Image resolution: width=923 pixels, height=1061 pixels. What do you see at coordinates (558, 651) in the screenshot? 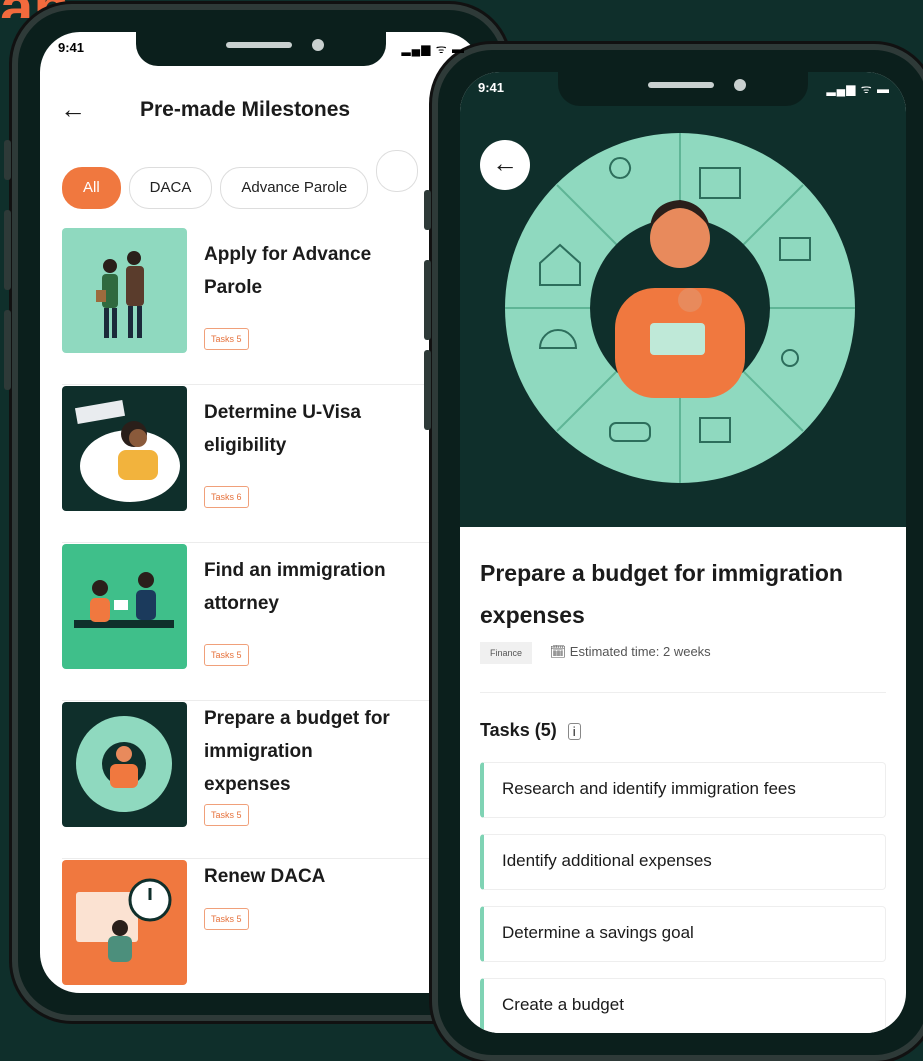
I see `calendar-icon: 🗓` at bounding box center [558, 651].